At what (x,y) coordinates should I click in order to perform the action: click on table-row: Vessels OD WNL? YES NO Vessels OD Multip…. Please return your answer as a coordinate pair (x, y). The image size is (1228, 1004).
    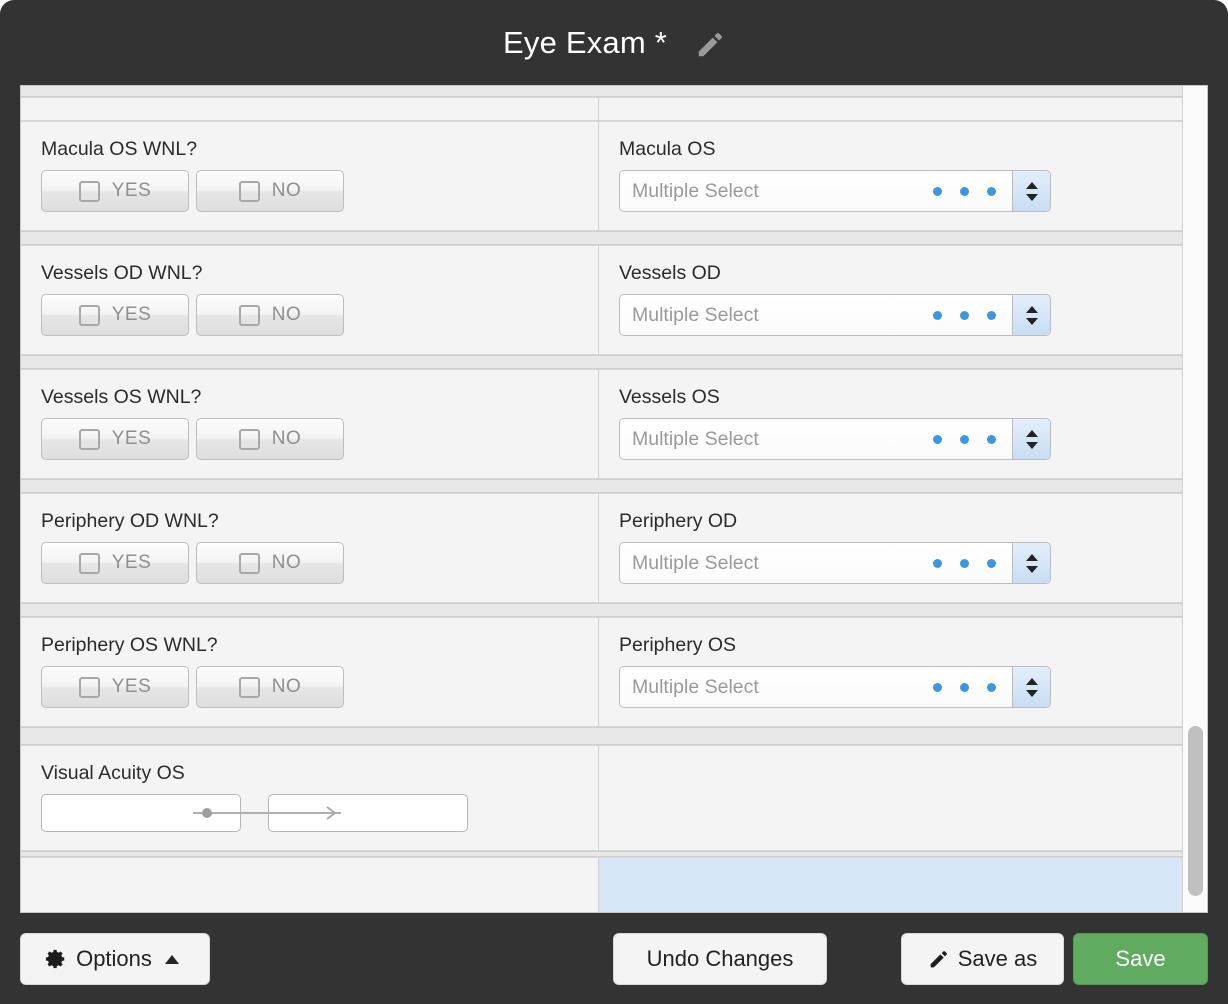
    Looking at the image, I should click on (602, 300).